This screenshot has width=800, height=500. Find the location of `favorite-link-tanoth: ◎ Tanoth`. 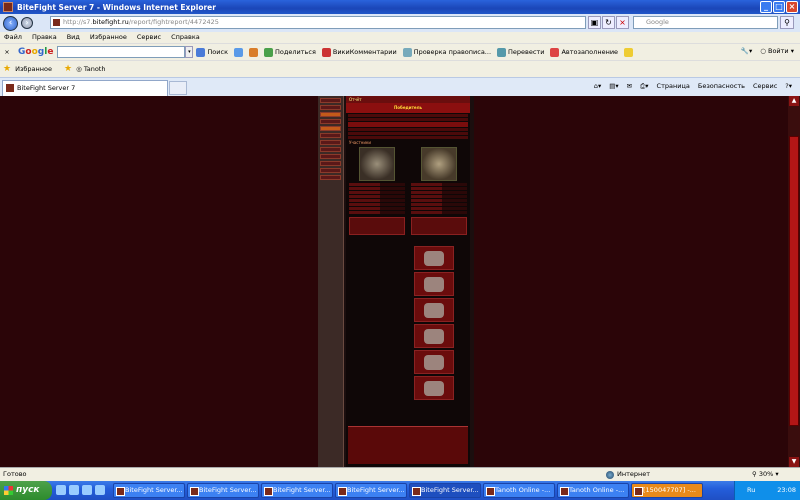

favorite-link-tanoth: ◎ Tanoth is located at coordinates (90, 69).